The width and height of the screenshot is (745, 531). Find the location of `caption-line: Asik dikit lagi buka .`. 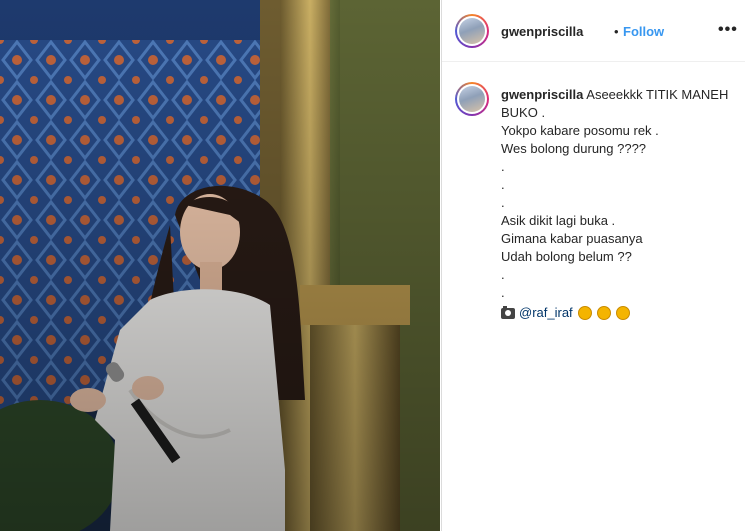

caption-line: Asik dikit lagi buka . is located at coordinates (558, 220).